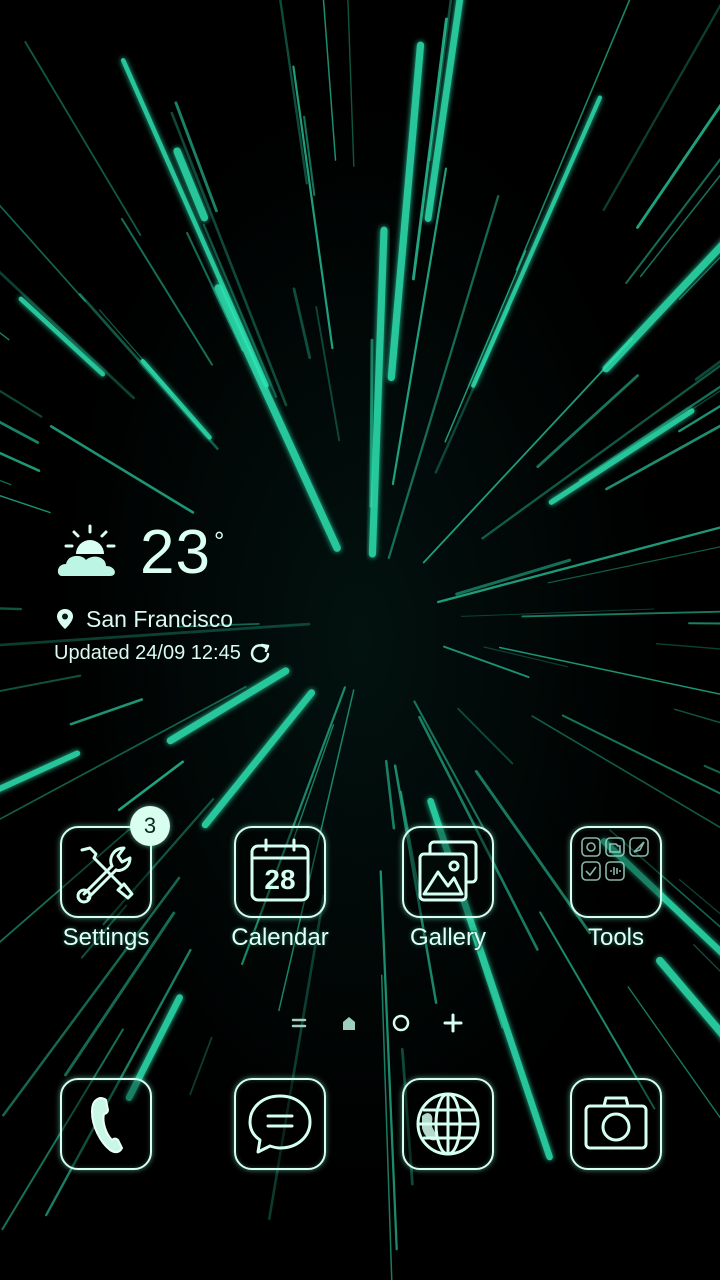  I want to click on temperature: 23, so click(175, 552).